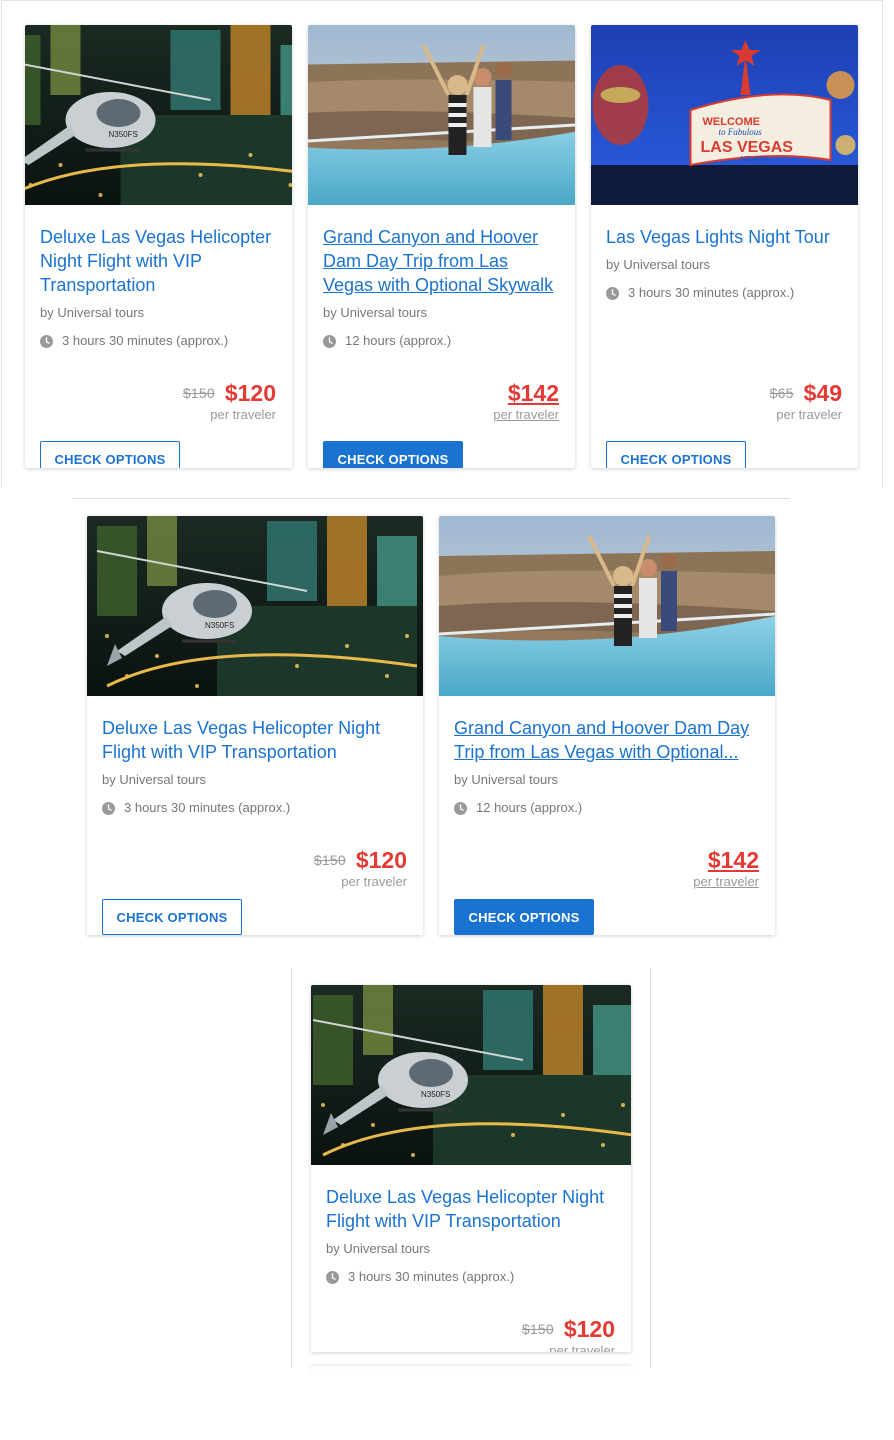 This screenshot has height=1440, width=894. I want to click on section-divider, so click(431, 498).